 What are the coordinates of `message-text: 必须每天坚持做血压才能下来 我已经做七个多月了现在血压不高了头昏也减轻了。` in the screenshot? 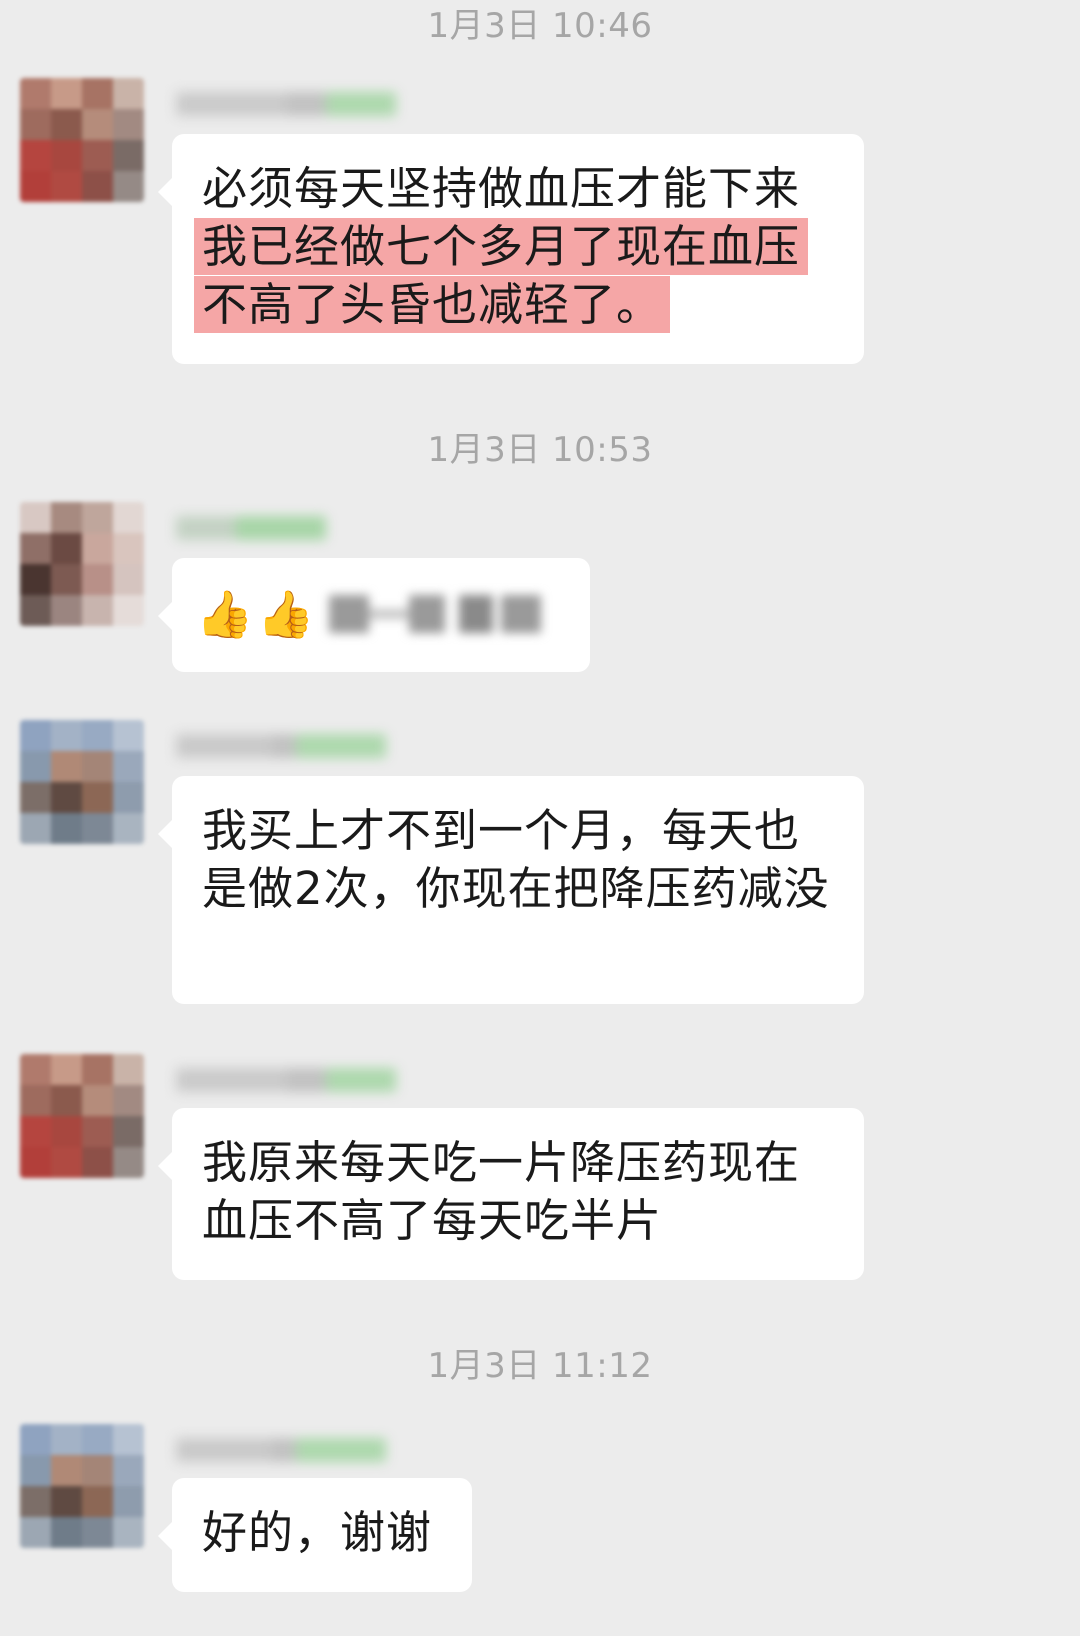 It's located at (514, 247).